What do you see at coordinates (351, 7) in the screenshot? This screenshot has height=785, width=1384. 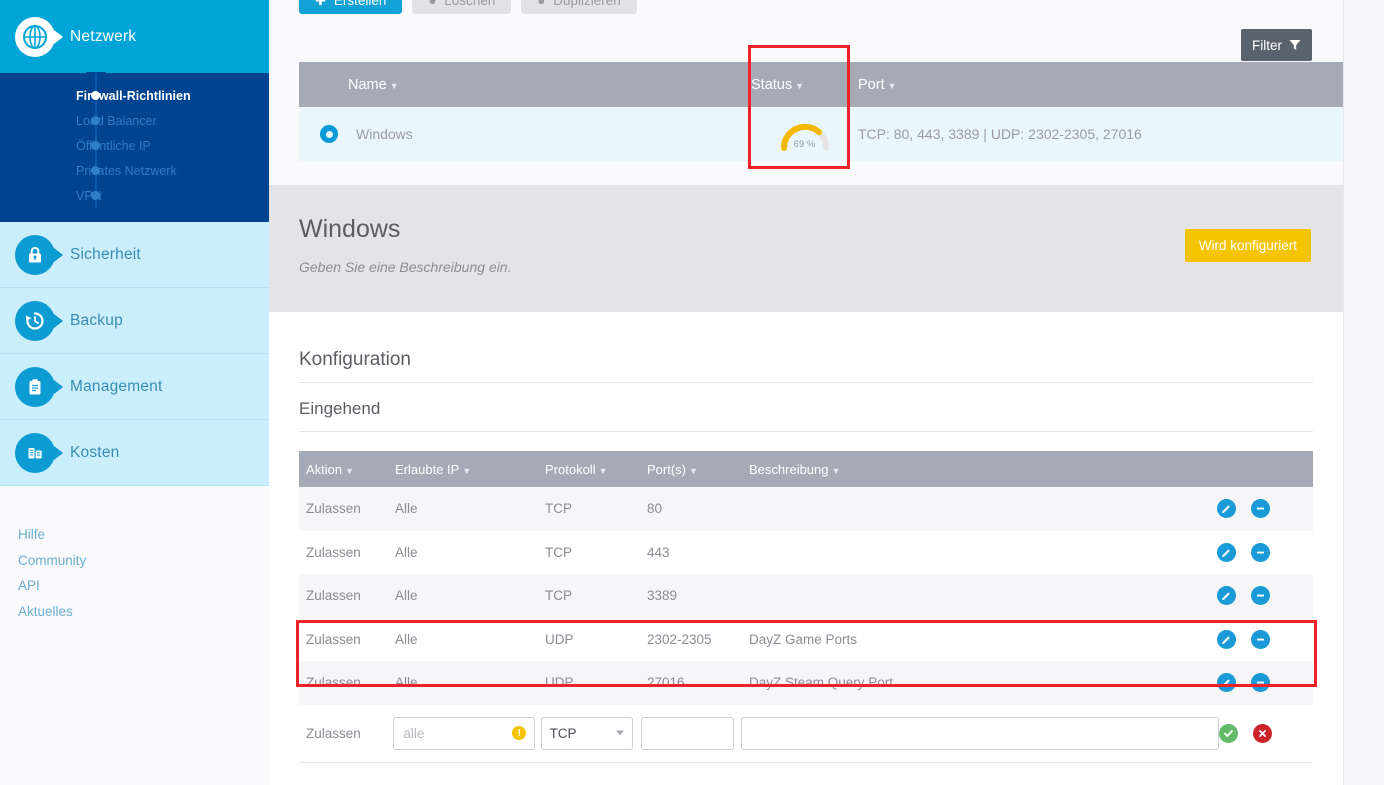 I see `create-button: ✚ Erstellen` at bounding box center [351, 7].